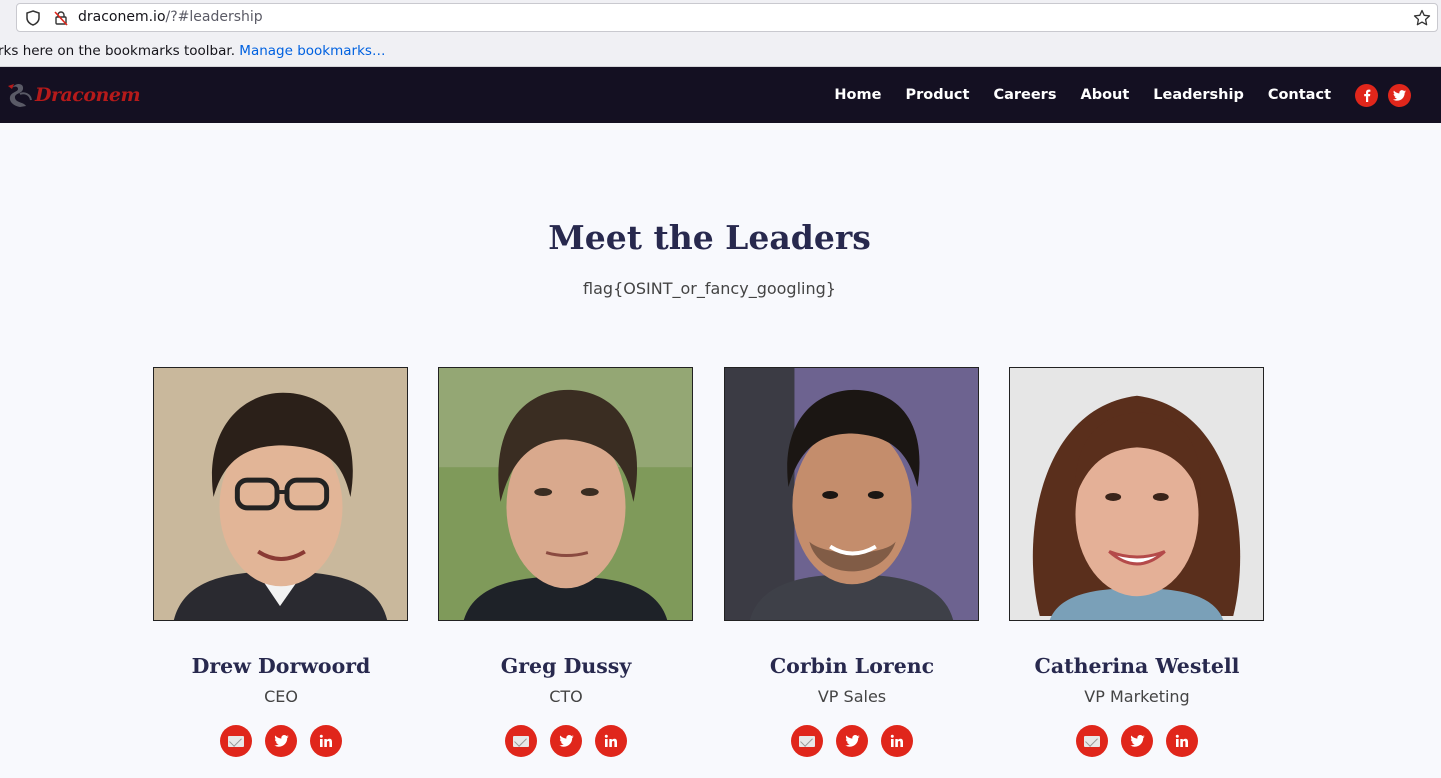  I want to click on leader-role: CEO, so click(281, 696).